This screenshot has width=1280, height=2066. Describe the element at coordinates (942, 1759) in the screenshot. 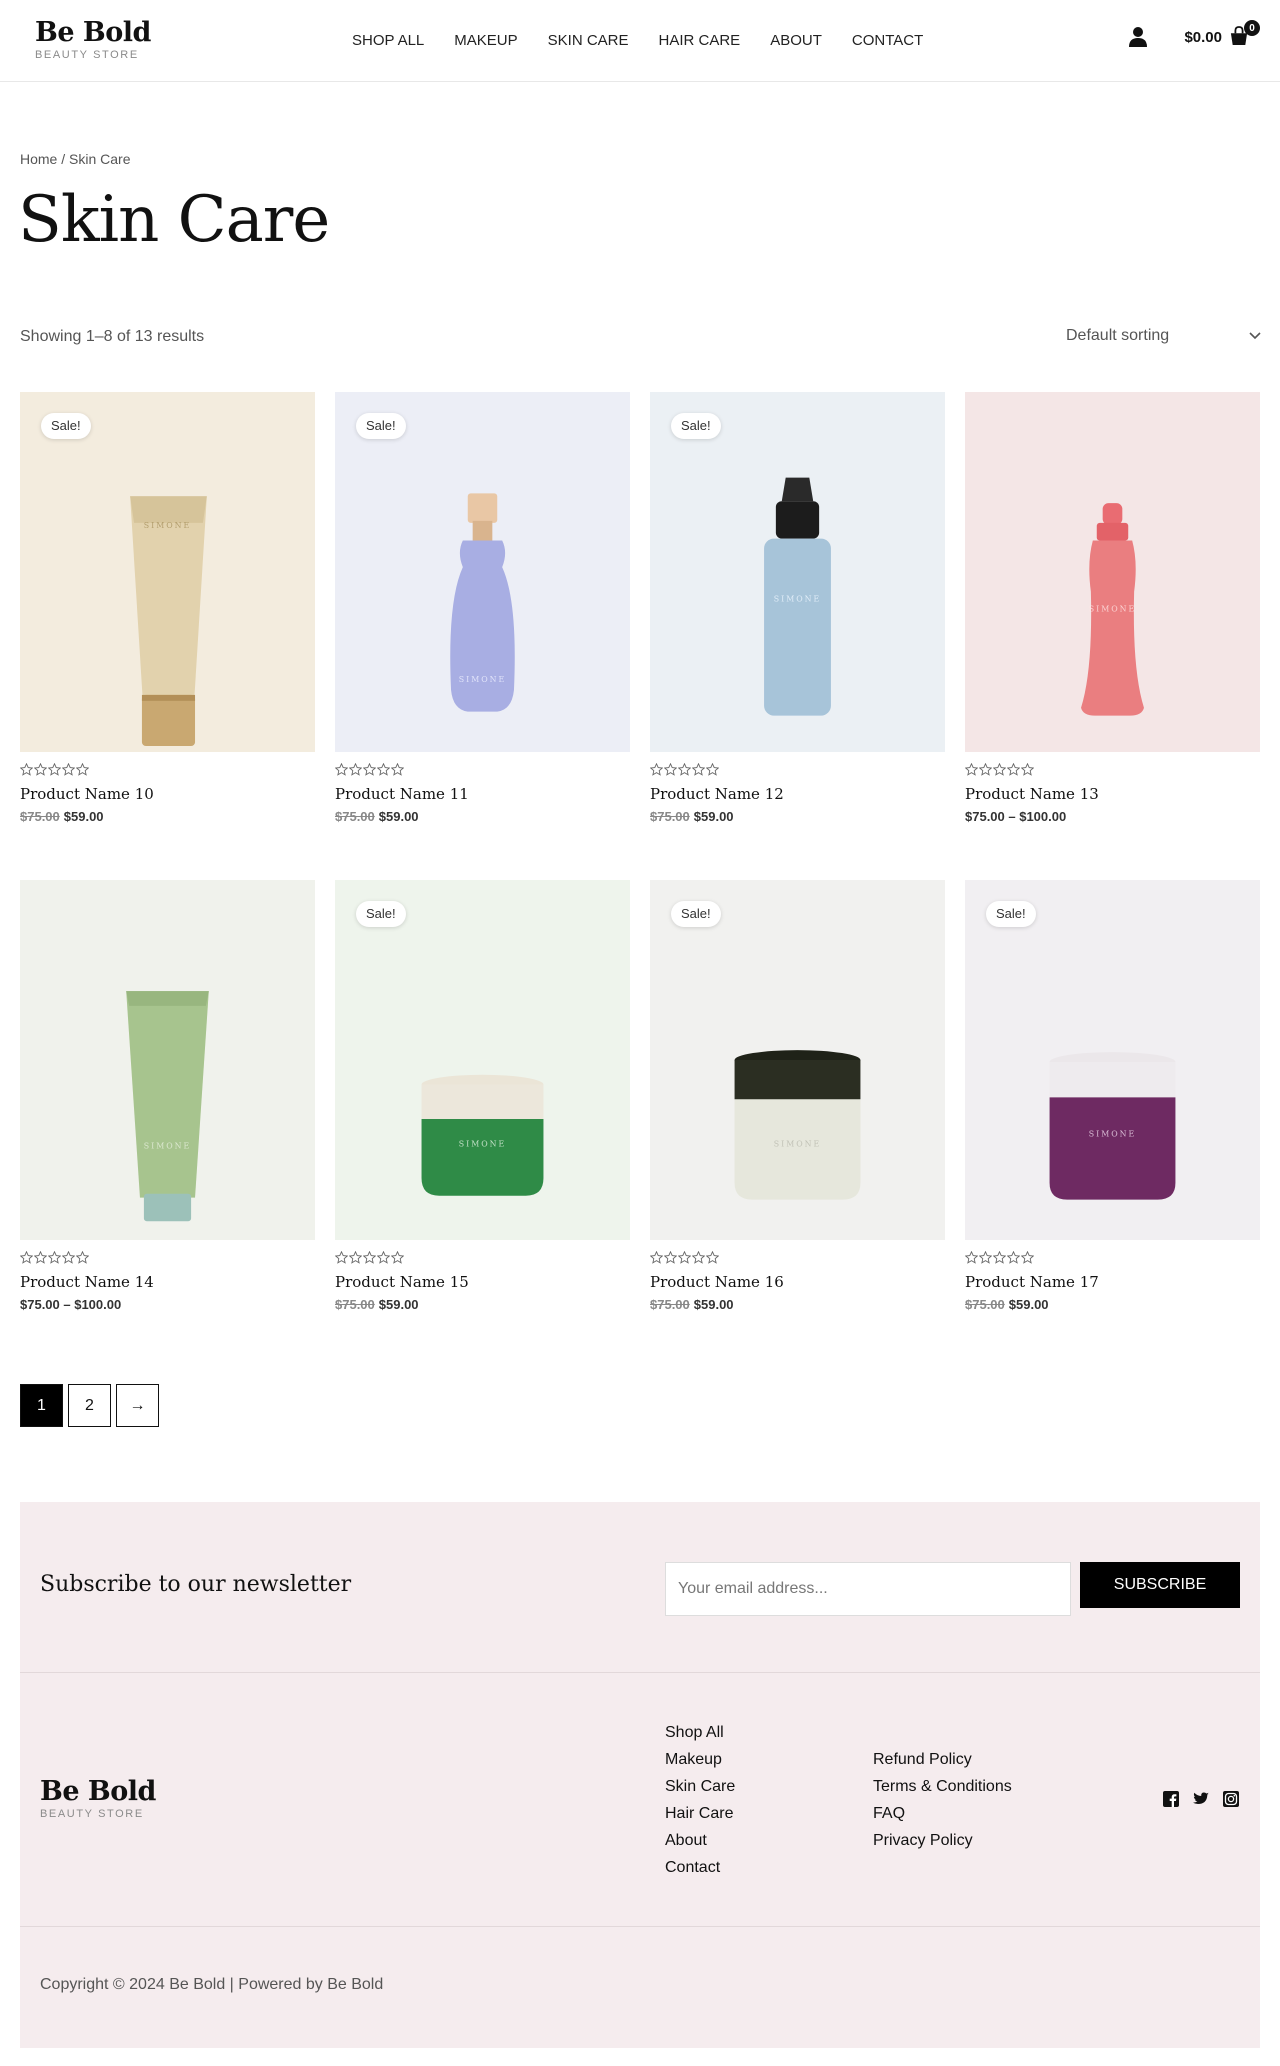

I see `footer-link-refund-policy: Refund Policy` at that location.